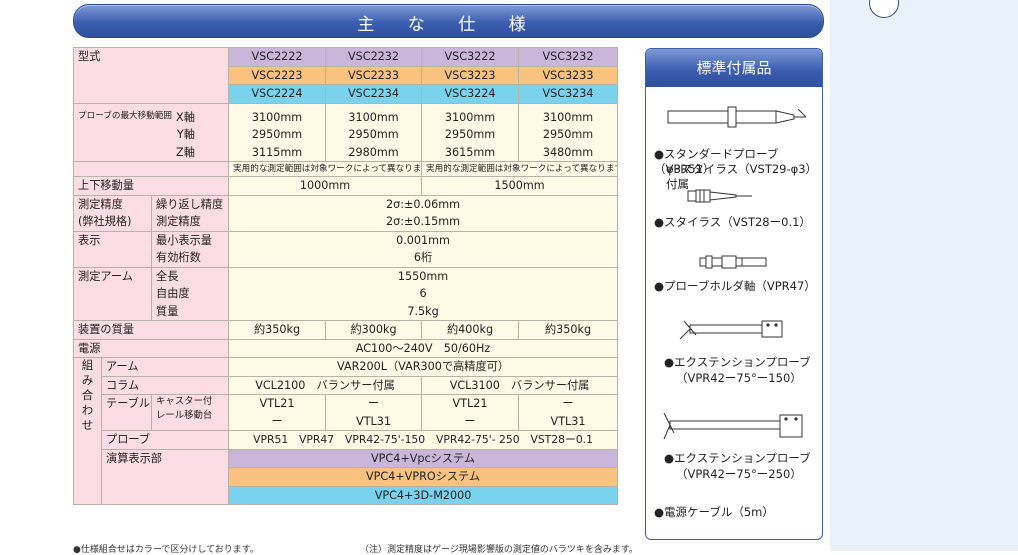 The image size is (1018, 555). I want to click on vertical-value: 1500mm, so click(520, 186).